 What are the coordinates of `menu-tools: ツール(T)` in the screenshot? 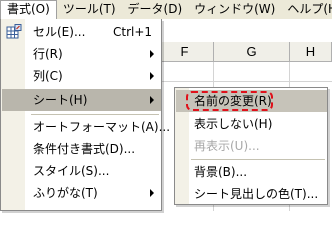 It's located at (89, 9).